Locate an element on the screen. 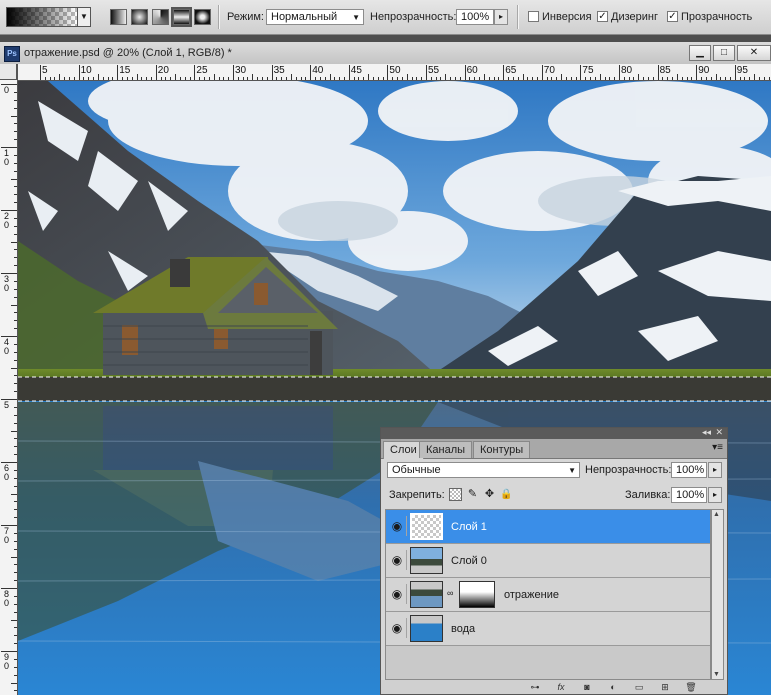 The width and height of the screenshot is (771, 695). scroll-up-icon: ▲ is located at coordinates (716, 514).